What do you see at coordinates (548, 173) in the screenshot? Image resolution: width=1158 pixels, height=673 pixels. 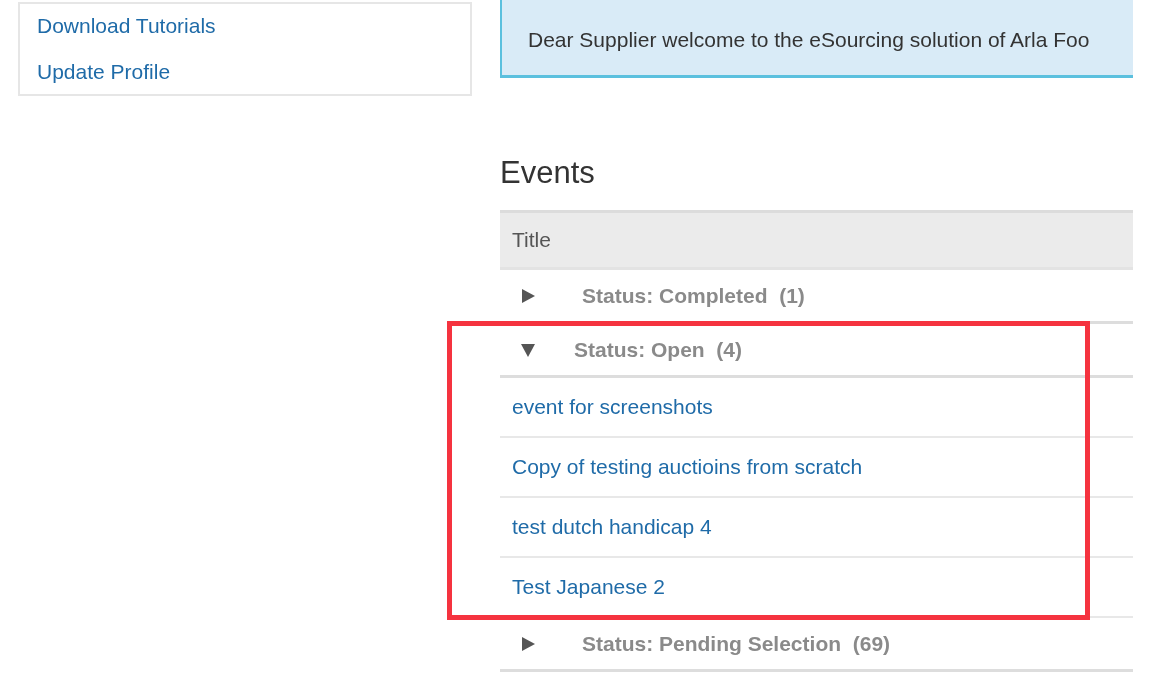 I see `section-heading: Events` at bounding box center [548, 173].